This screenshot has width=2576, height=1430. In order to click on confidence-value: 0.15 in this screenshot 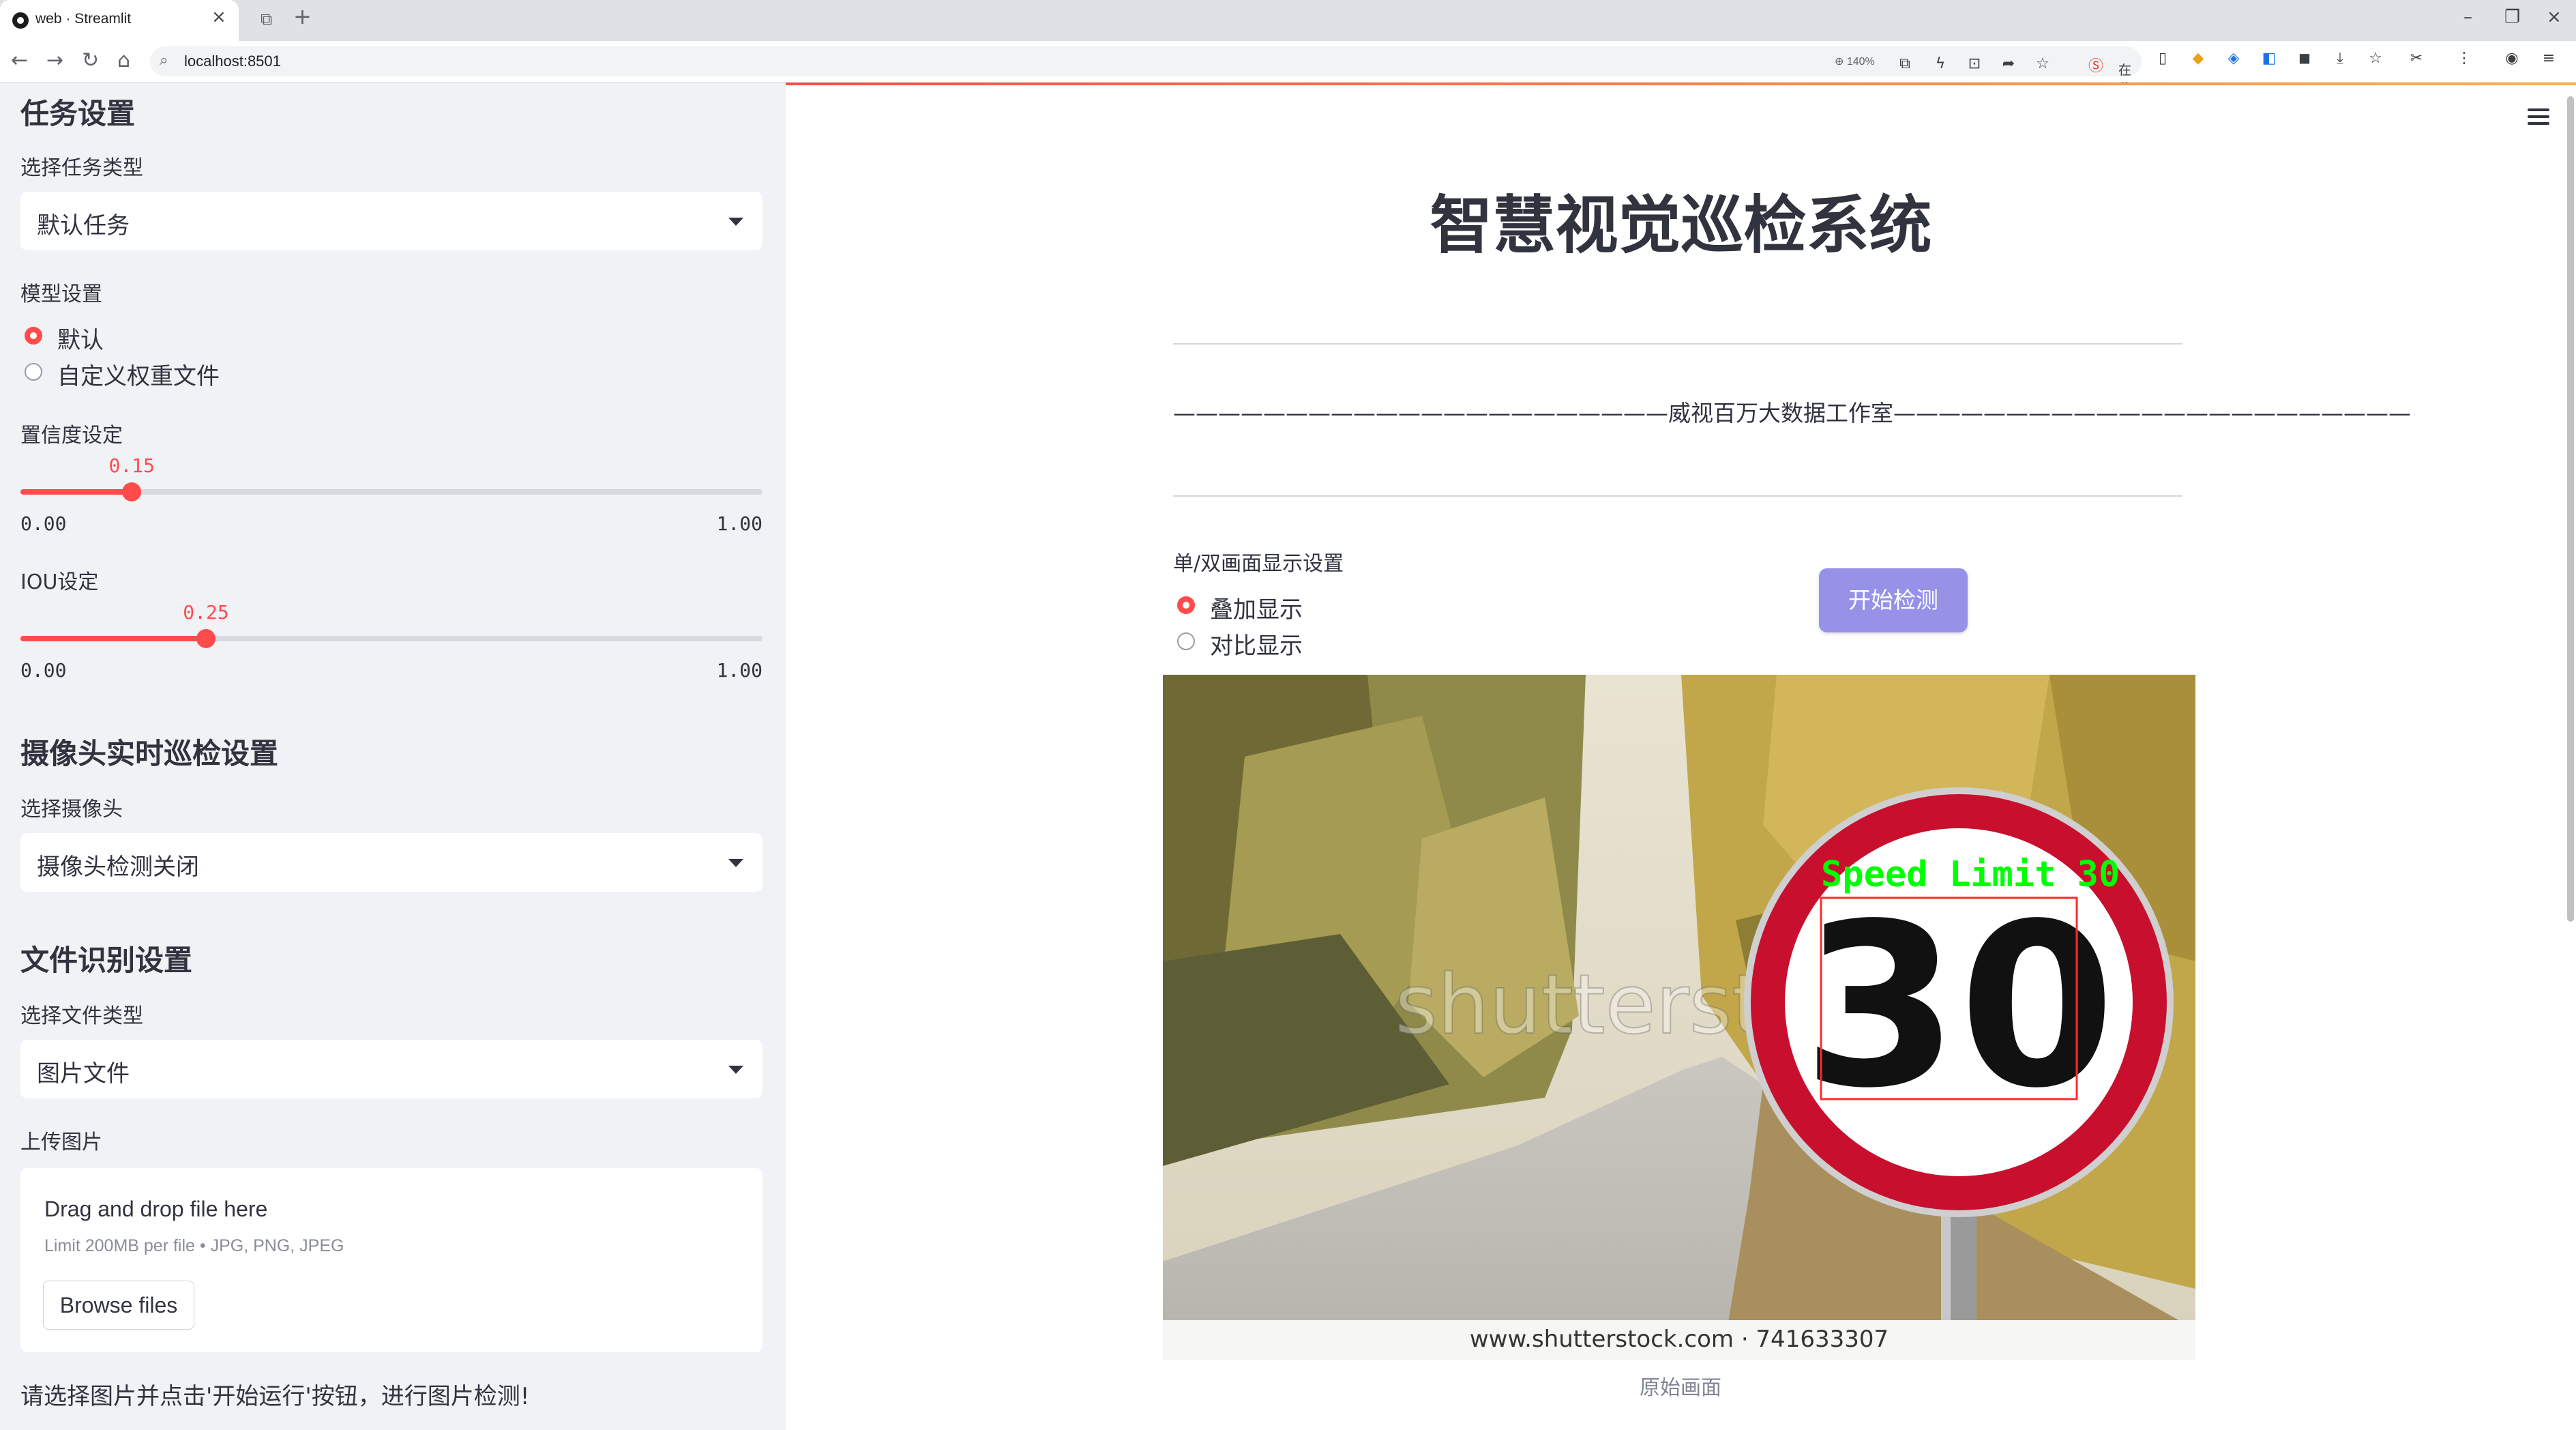, I will do `click(131, 466)`.